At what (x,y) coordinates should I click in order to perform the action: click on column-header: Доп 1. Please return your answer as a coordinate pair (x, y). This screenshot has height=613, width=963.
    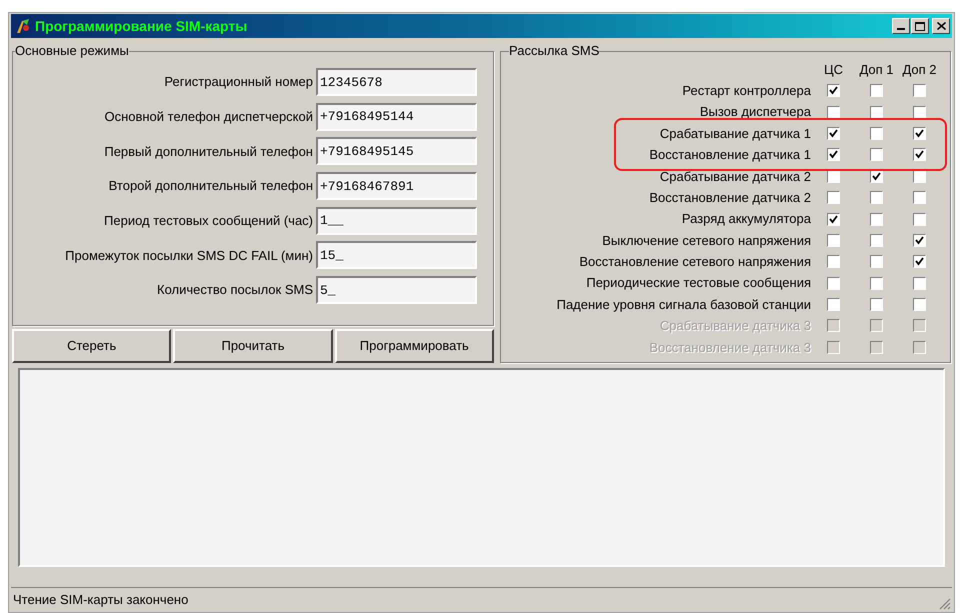
    Looking at the image, I should click on (876, 70).